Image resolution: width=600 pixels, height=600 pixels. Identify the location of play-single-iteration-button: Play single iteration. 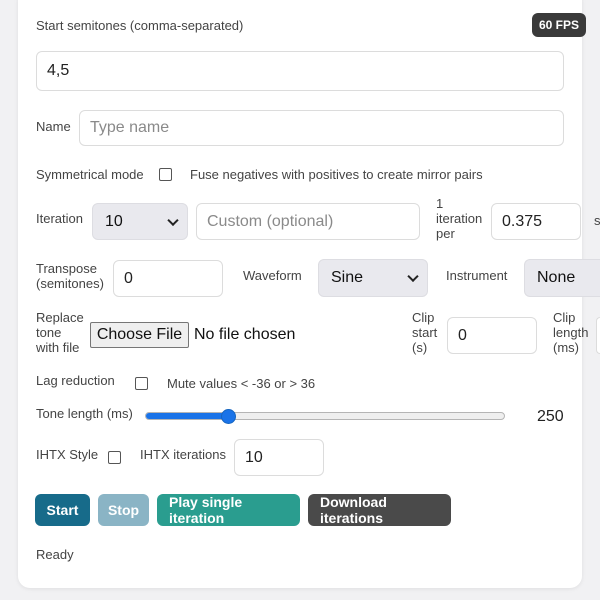
(228, 510).